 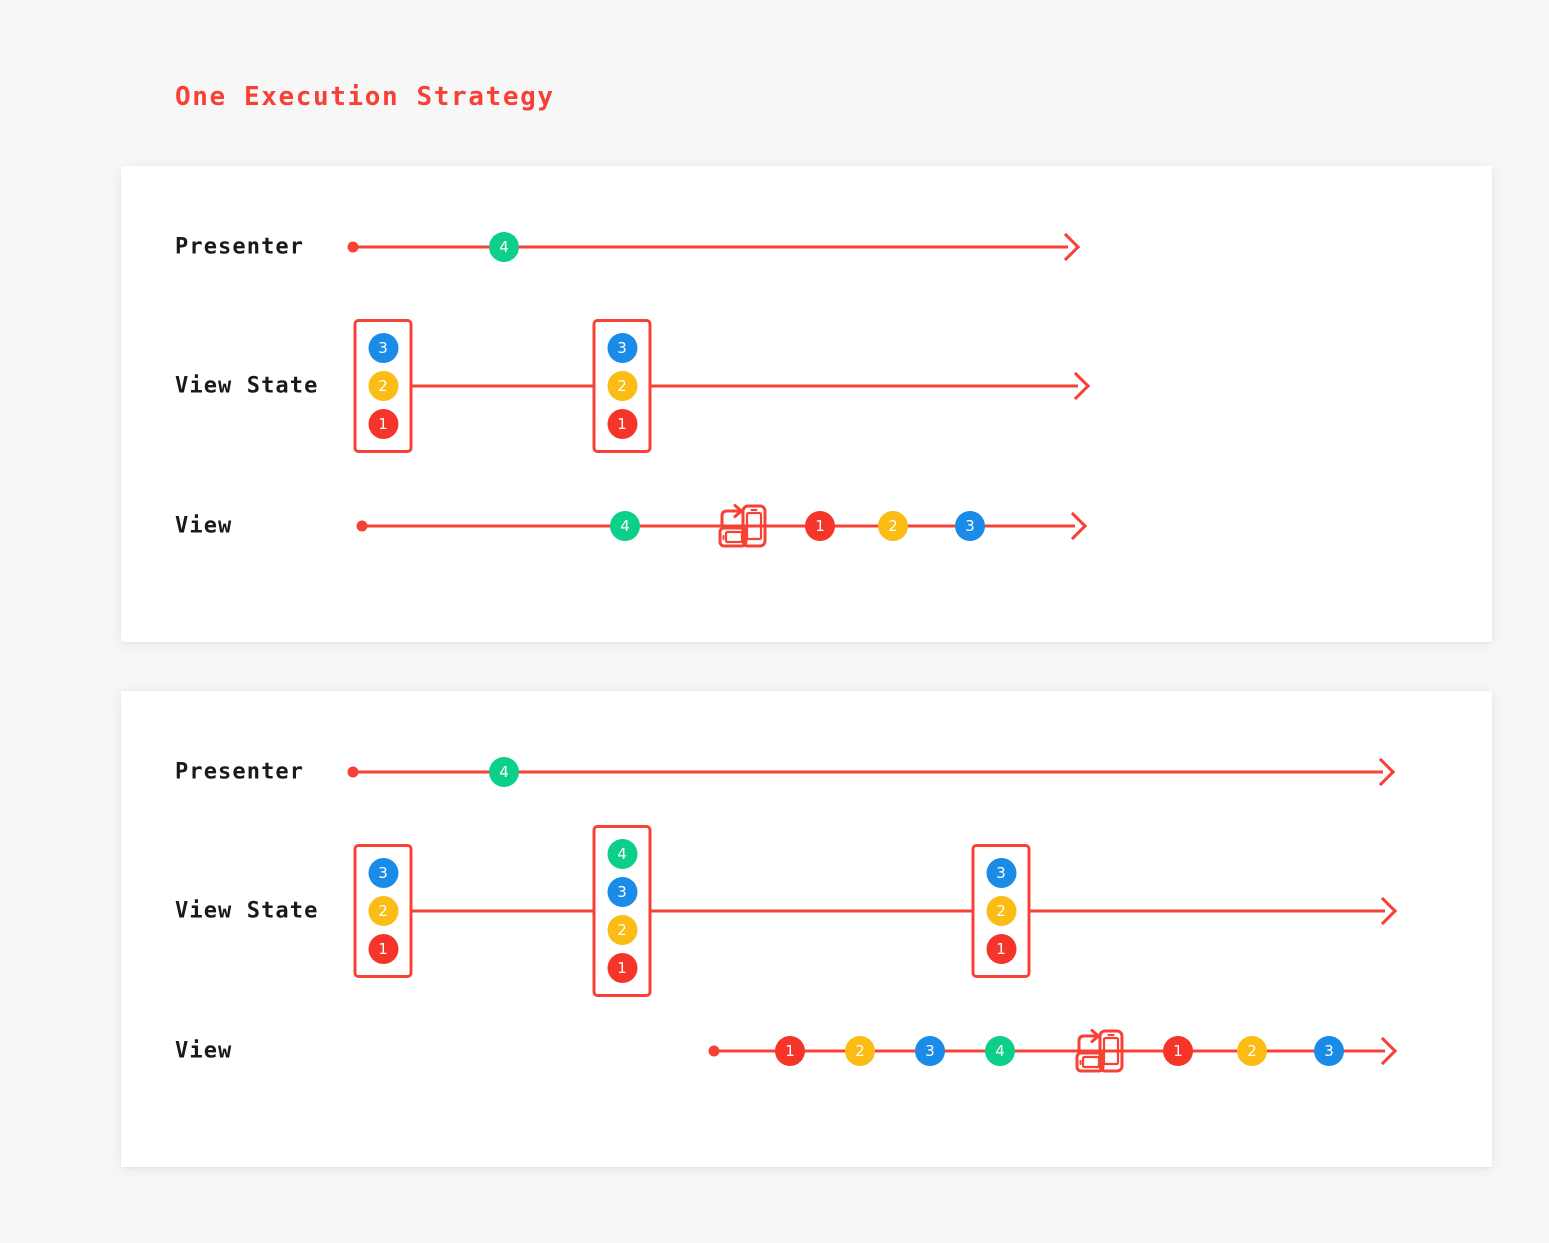 What do you see at coordinates (365, 97) in the screenshot?
I see `page-title: One Execution Strategy` at bounding box center [365, 97].